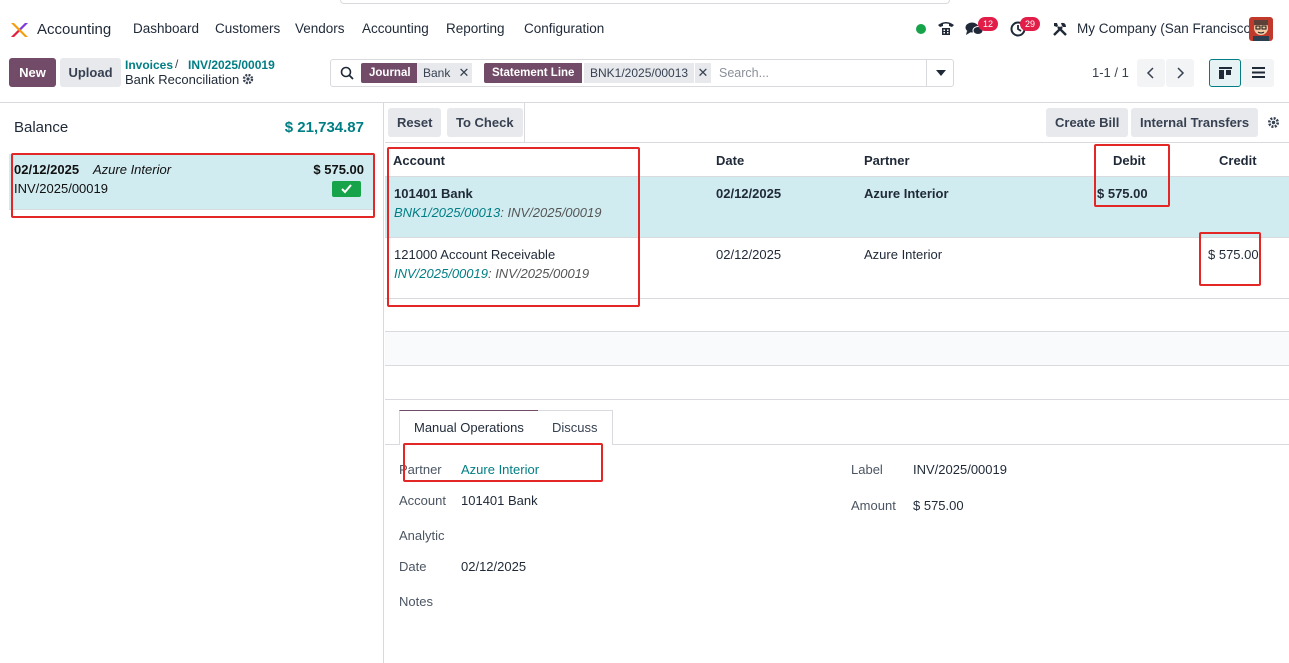 Image resolution: width=1289 pixels, height=663 pixels. I want to click on analytic-label: Analytic, so click(422, 535).